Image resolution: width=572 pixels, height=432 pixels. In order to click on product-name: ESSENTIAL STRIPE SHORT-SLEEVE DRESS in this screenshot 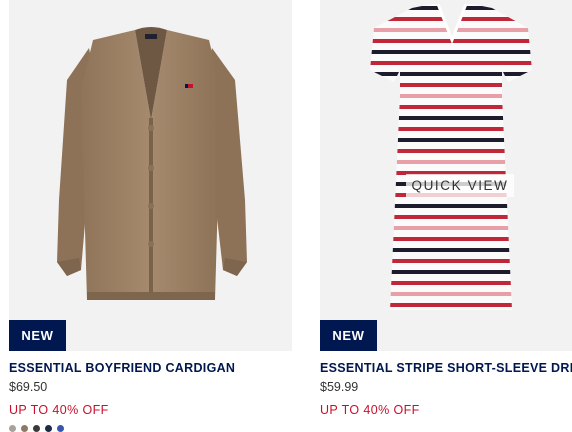, I will do `click(446, 368)`.